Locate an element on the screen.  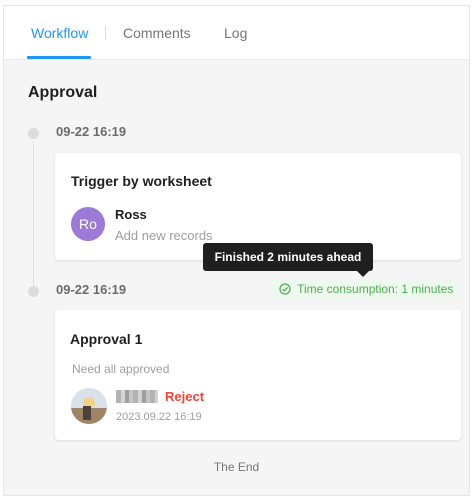
end-label: The End is located at coordinates (236, 467).